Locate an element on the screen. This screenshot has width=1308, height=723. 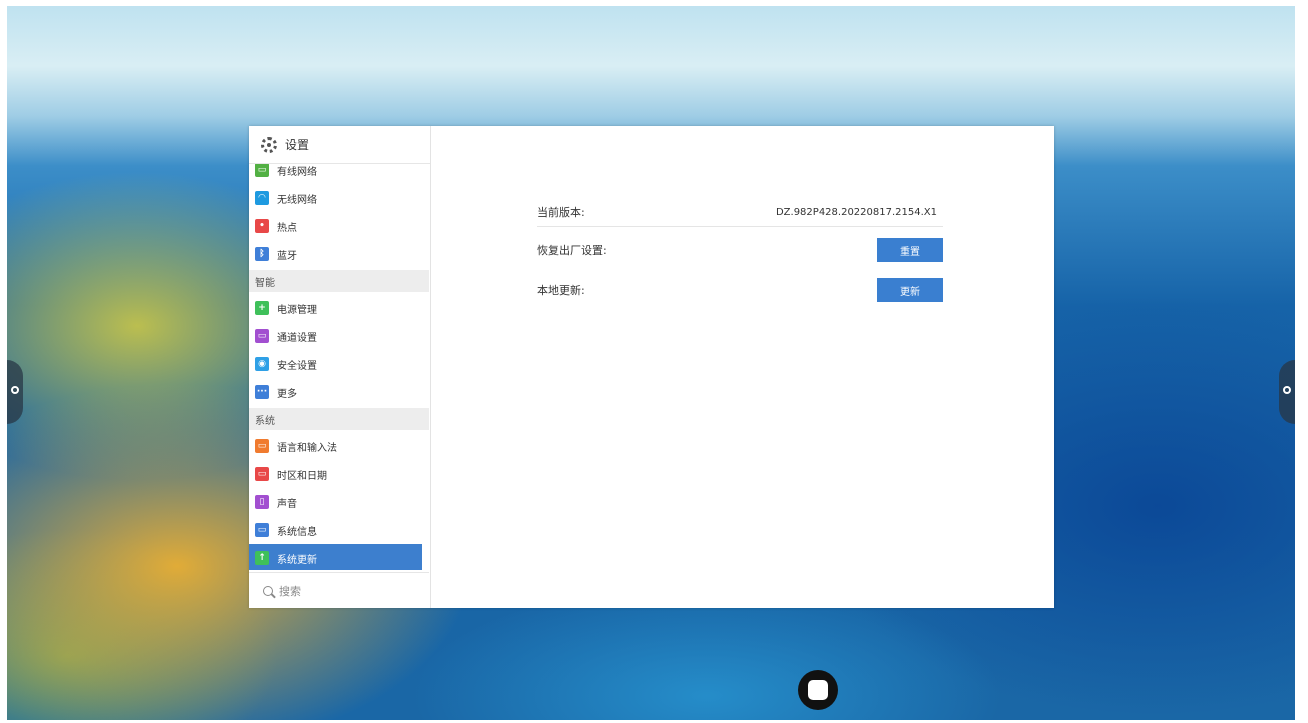
wired-network-icon: ▭ is located at coordinates (262, 170).